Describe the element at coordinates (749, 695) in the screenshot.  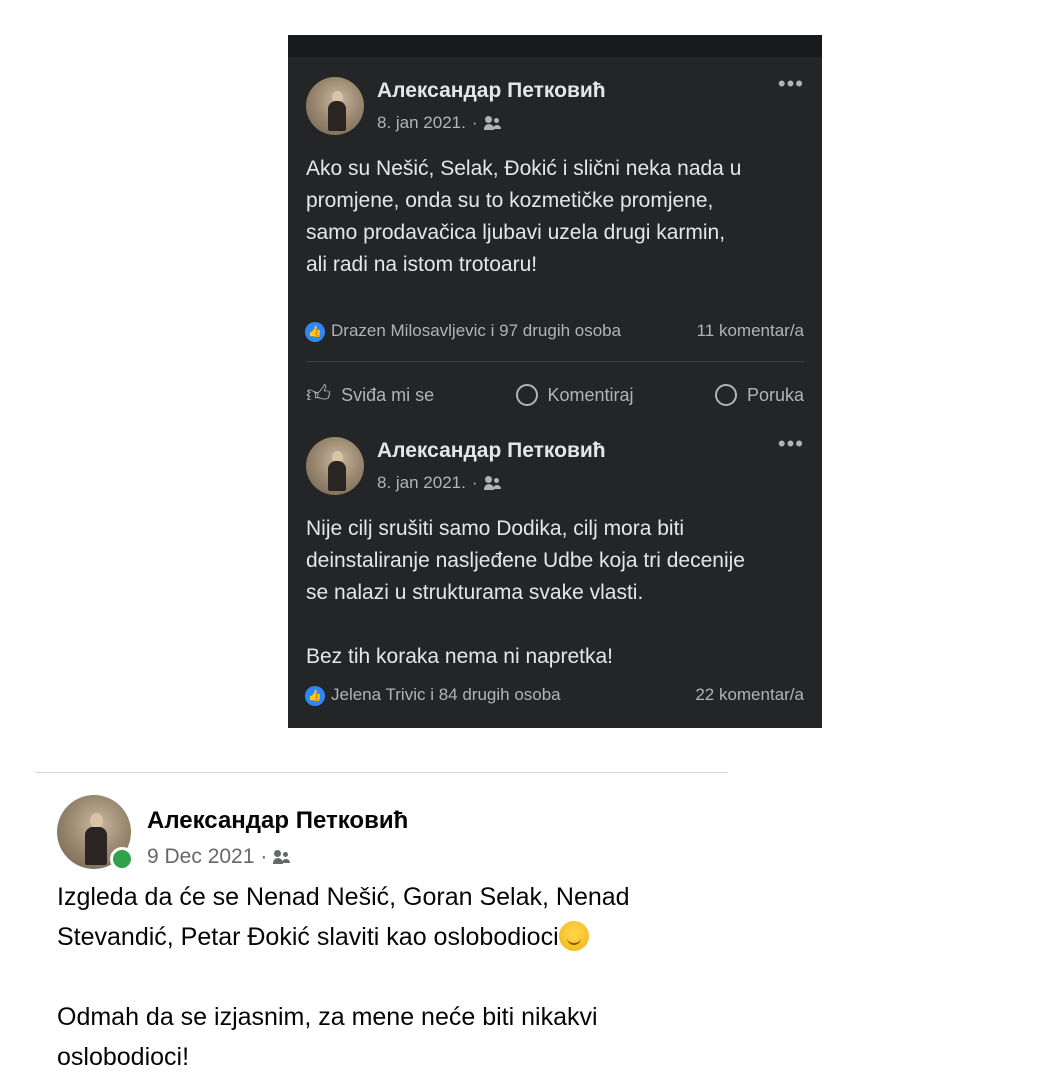
I see `comments-count: 22 komentar/a` at that location.